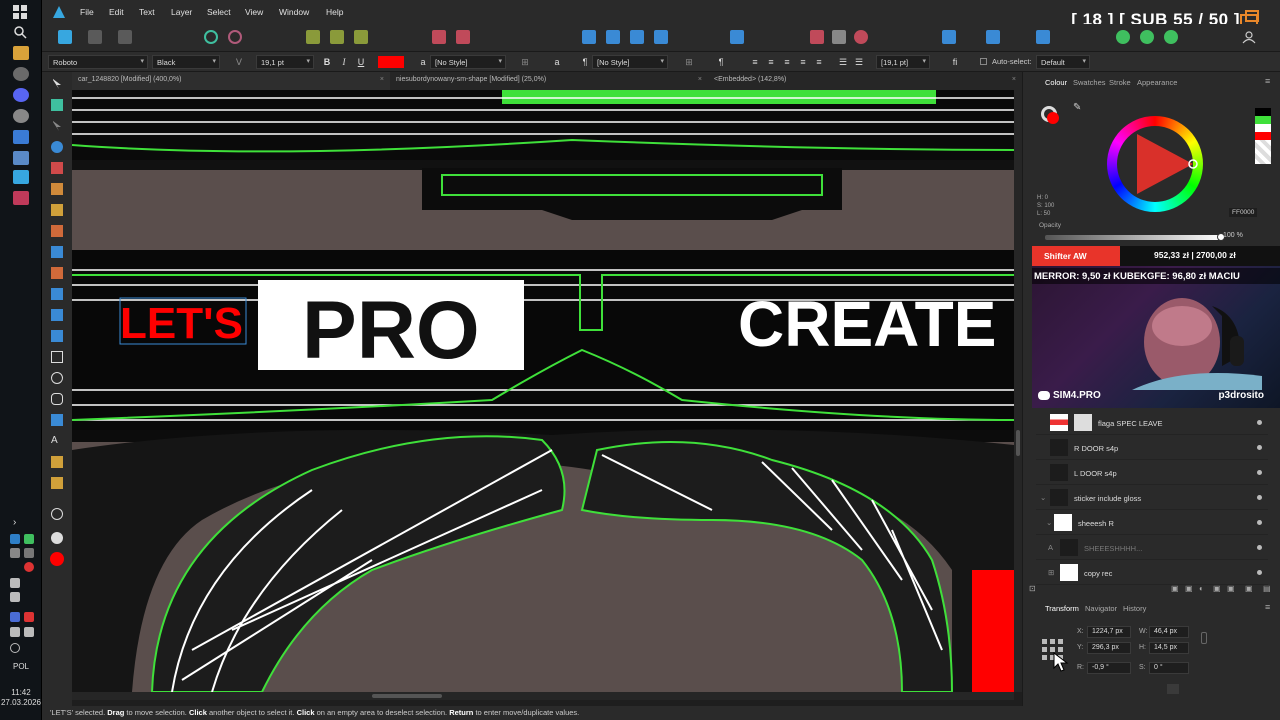 The width and height of the screenshot is (1280, 720). I want to click on pencil-tool-icon, so click(57, 189).